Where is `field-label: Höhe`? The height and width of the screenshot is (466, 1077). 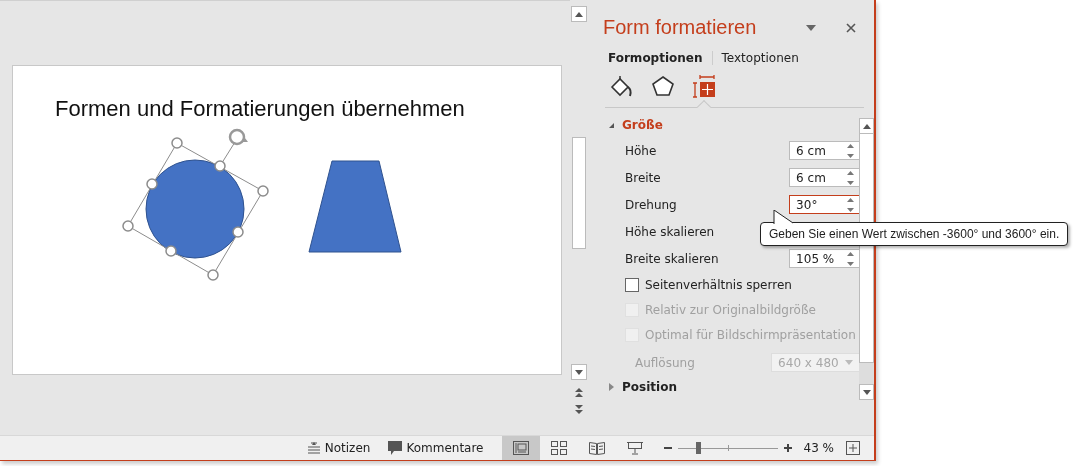 field-label: Höhe is located at coordinates (641, 150).